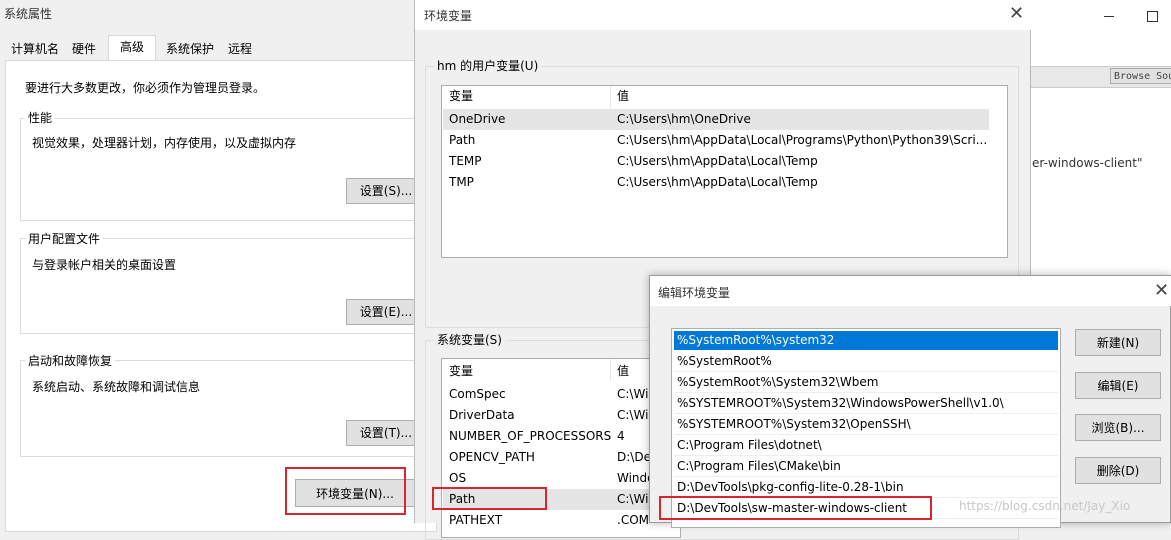 The height and width of the screenshot is (540, 1171). Describe the element at coordinates (190, 49) in the screenshot. I see `tab-system-protection: 系统保护` at that location.